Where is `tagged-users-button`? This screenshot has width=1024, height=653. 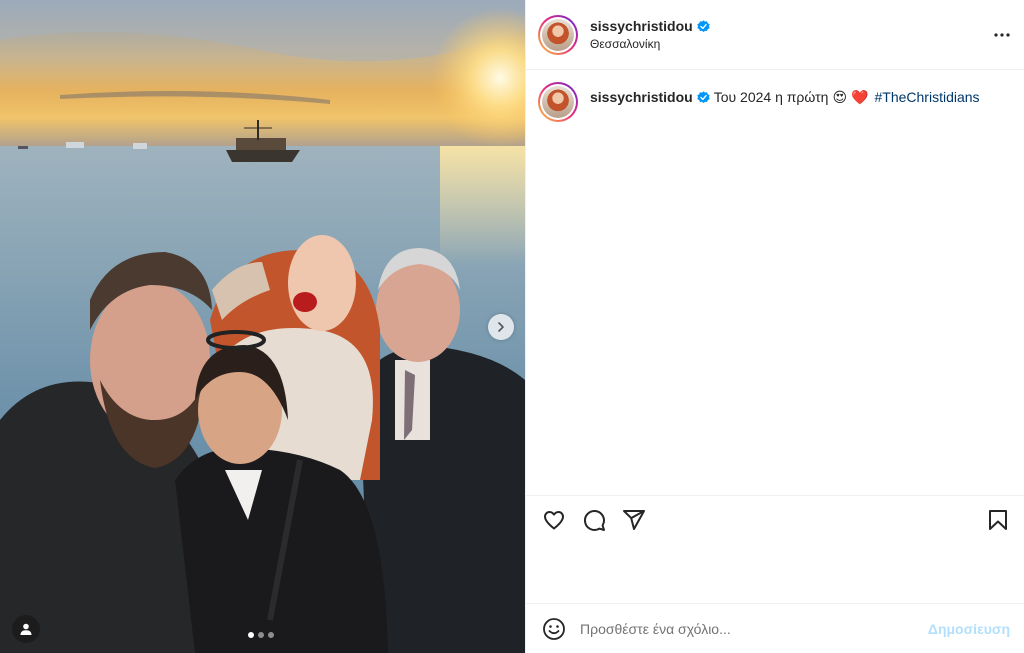
tagged-users-button is located at coordinates (26, 629).